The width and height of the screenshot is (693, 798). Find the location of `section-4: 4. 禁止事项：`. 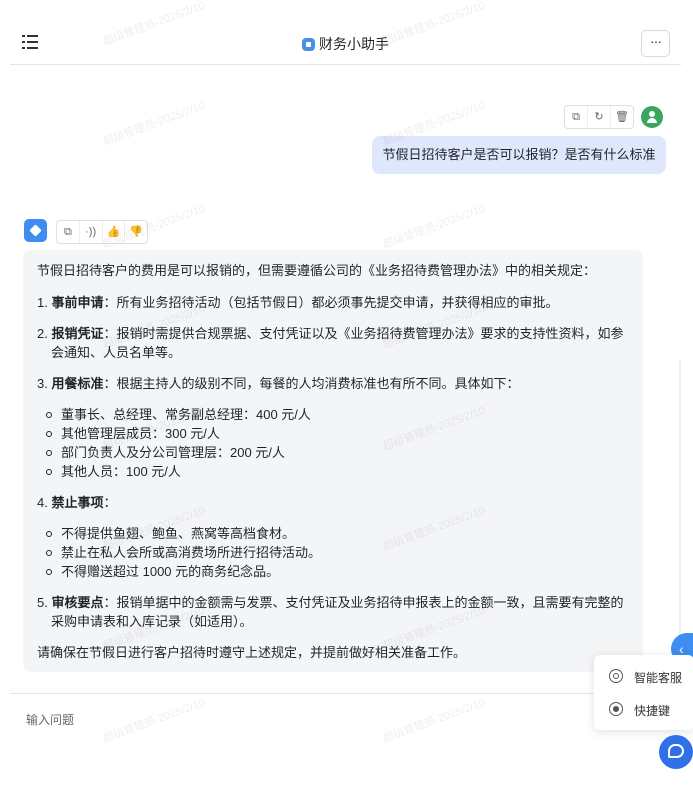

section-4: 4. 禁止事项： is located at coordinates (77, 502).